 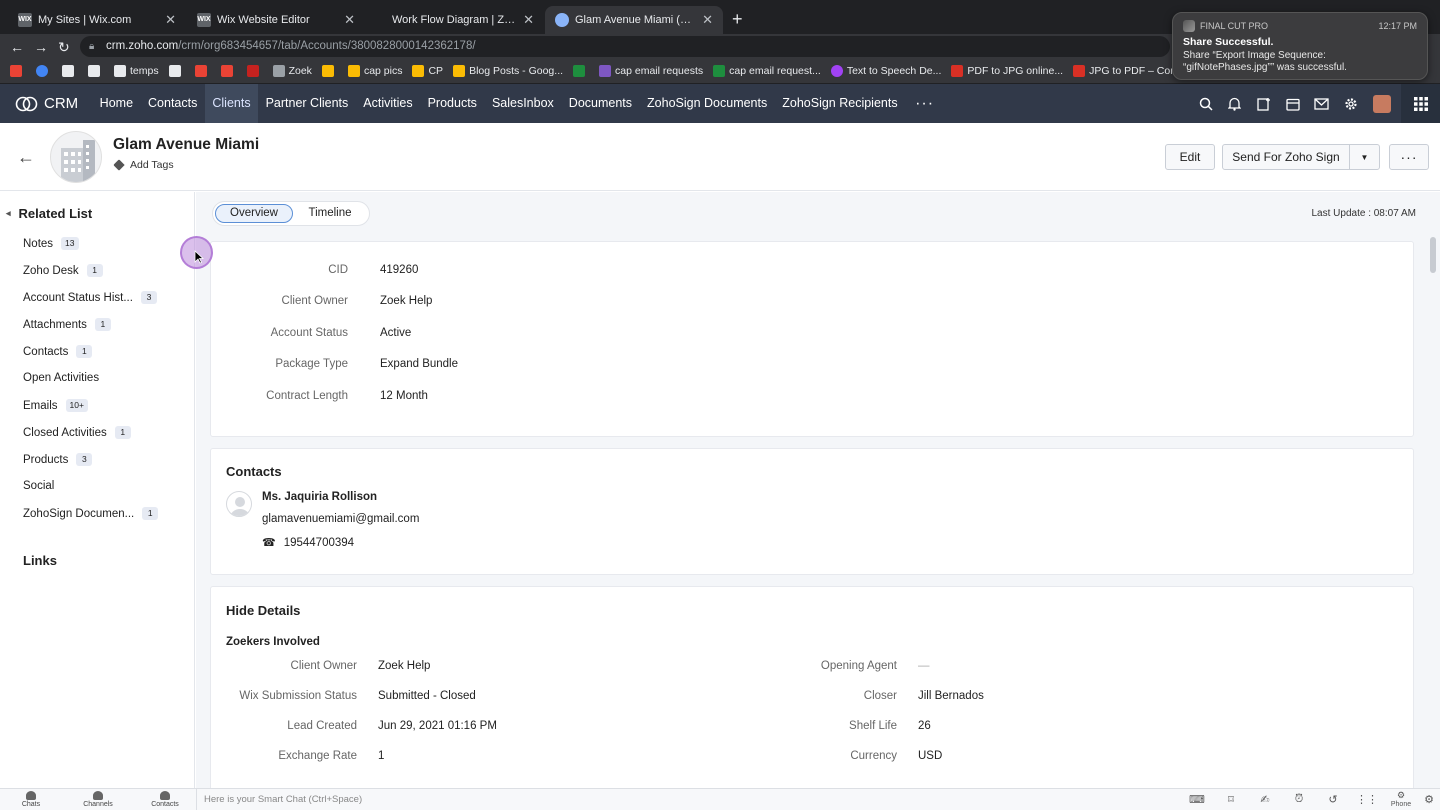 What do you see at coordinates (1364, 157) in the screenshot?
I see `send-dropdown-chevron-down-icon: ▼` at bounding box center [1364, 157].